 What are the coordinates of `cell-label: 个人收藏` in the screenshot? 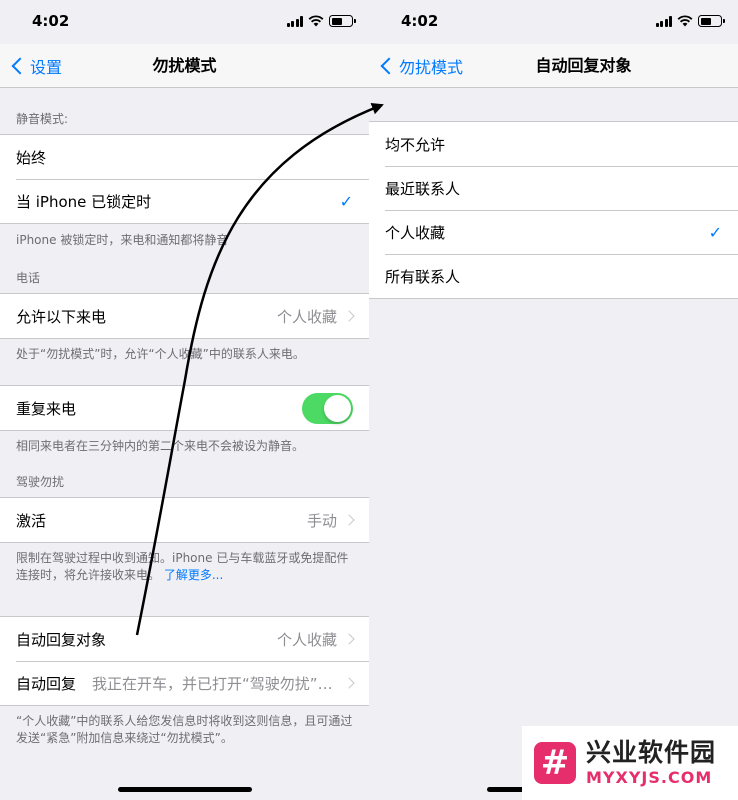 It's located at (415, 232).